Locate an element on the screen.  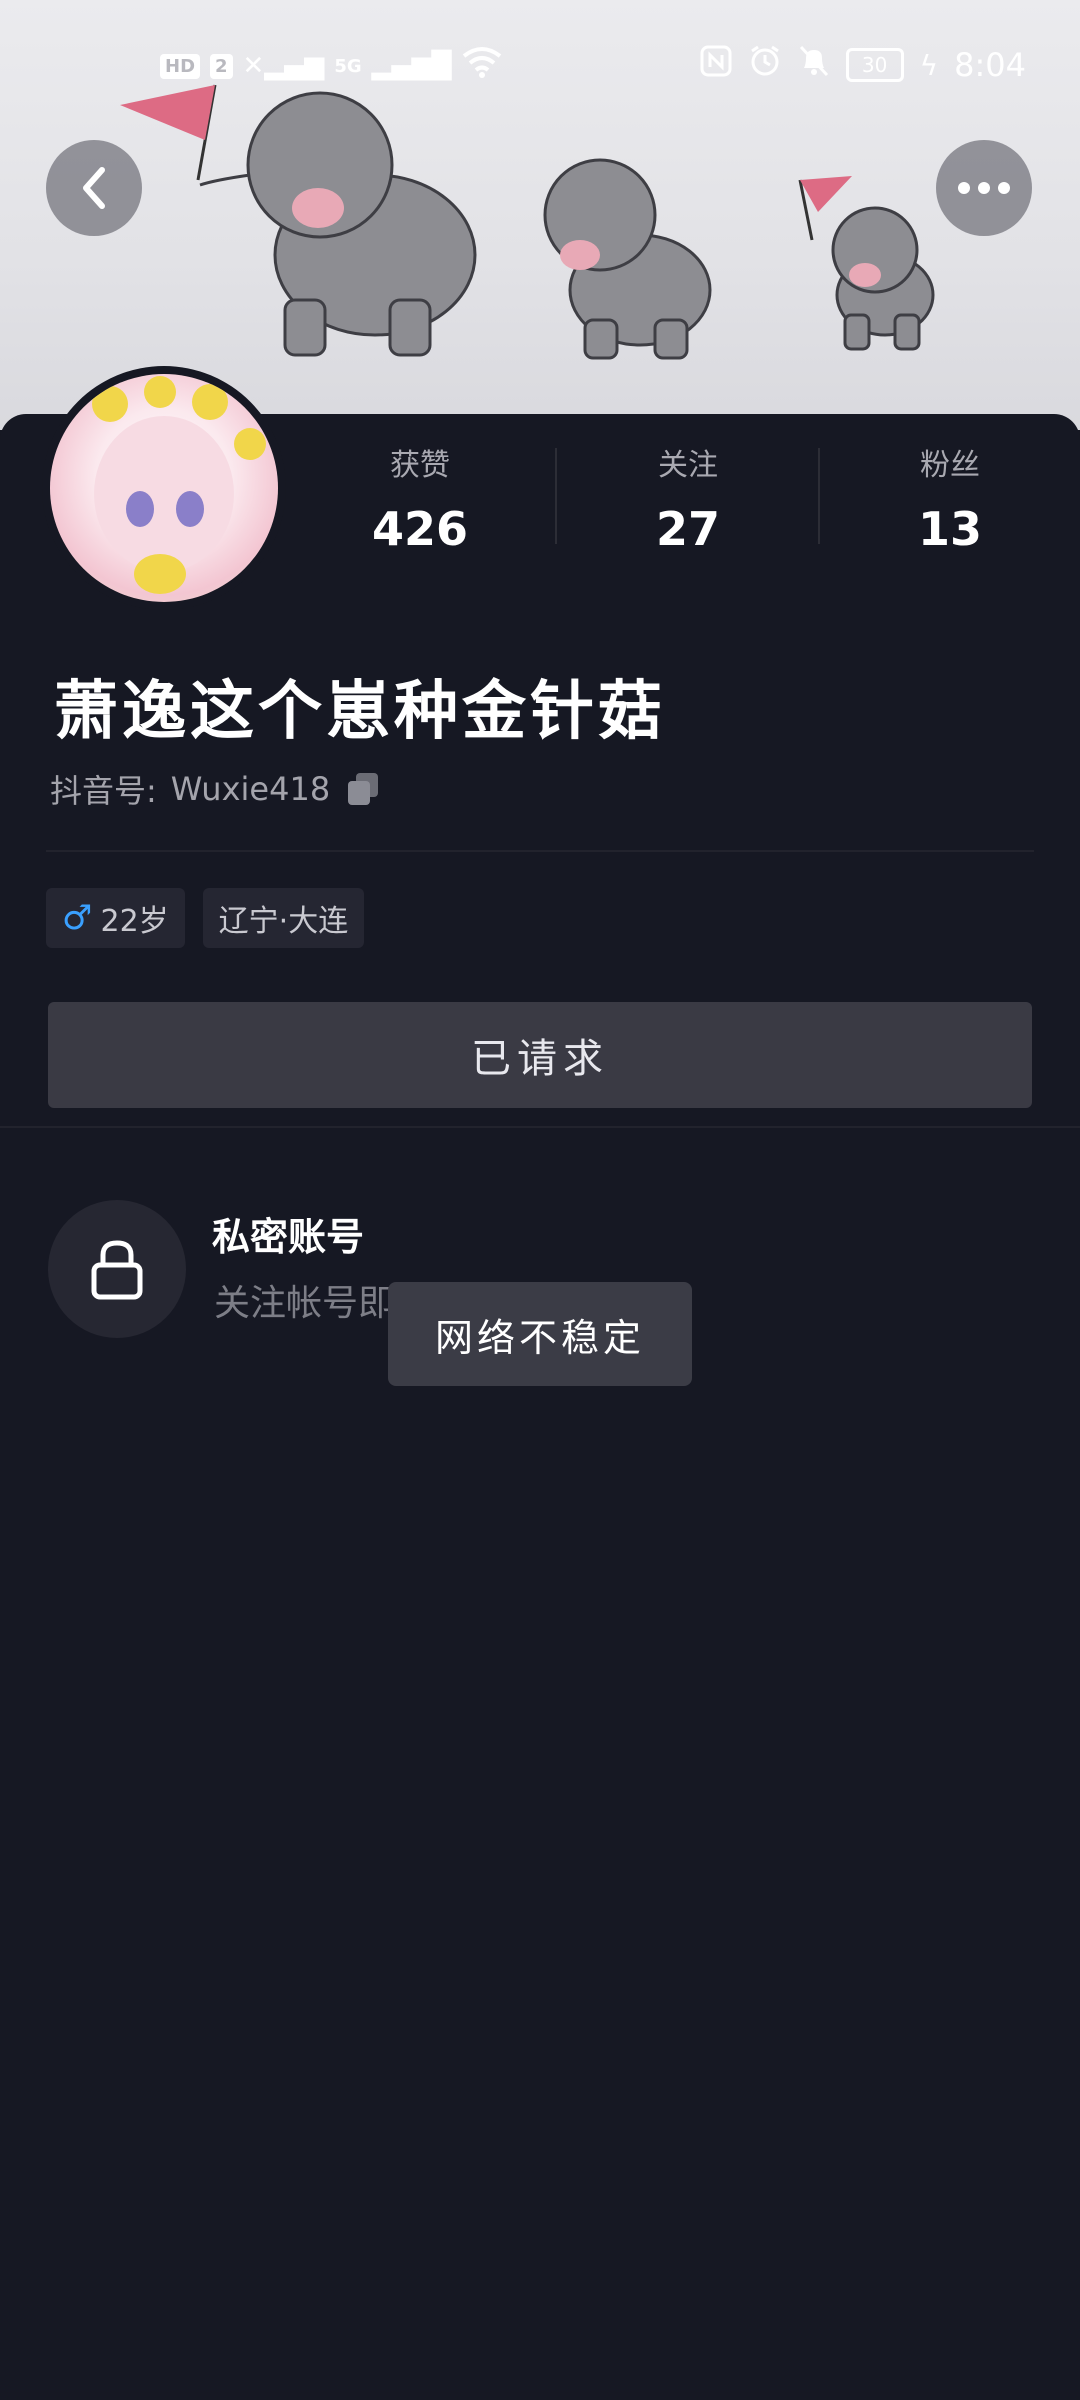
nfc-icon is located at coordinates (716, 65).